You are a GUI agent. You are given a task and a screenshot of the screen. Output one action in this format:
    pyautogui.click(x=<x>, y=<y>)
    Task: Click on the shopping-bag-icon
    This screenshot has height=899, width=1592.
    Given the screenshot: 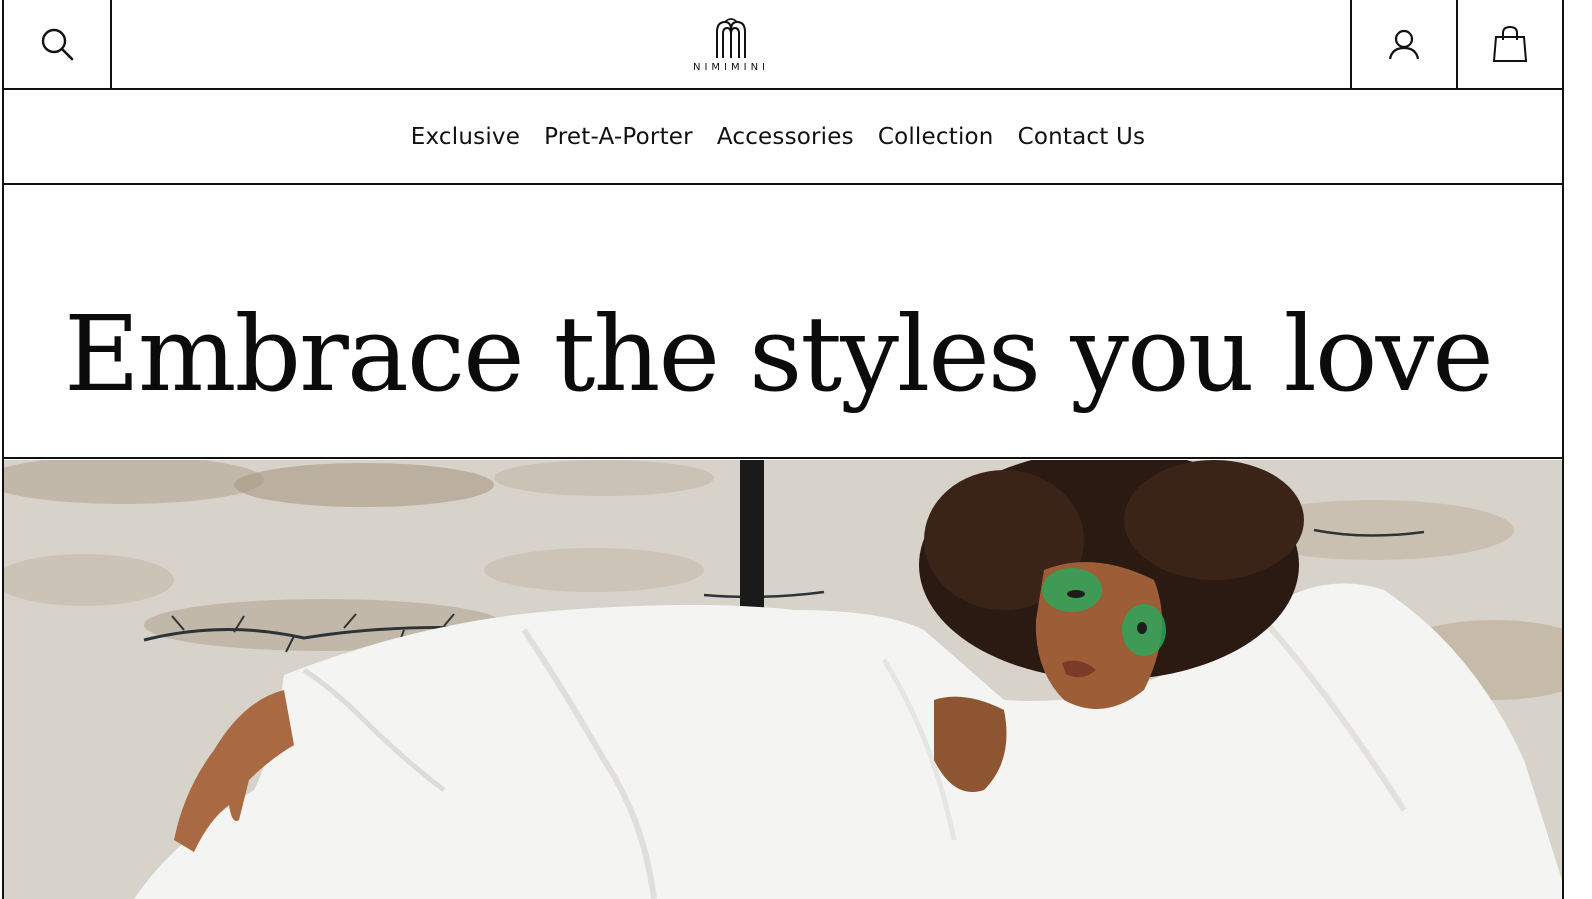 What is the action you would take?
    pyautogui.click(x=1510, y=44)
    